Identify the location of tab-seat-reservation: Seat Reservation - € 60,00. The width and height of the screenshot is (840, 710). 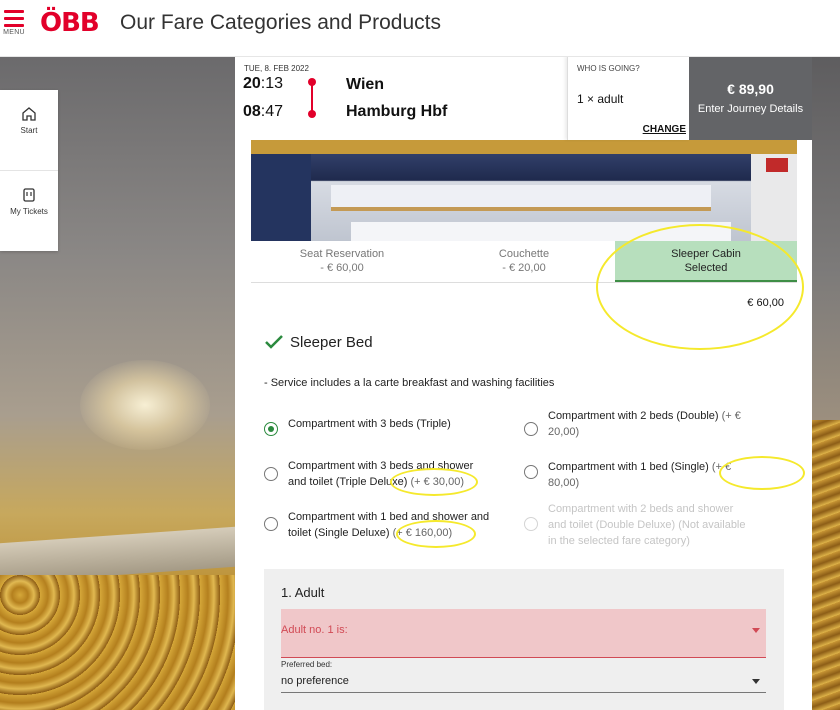
(342, 261).